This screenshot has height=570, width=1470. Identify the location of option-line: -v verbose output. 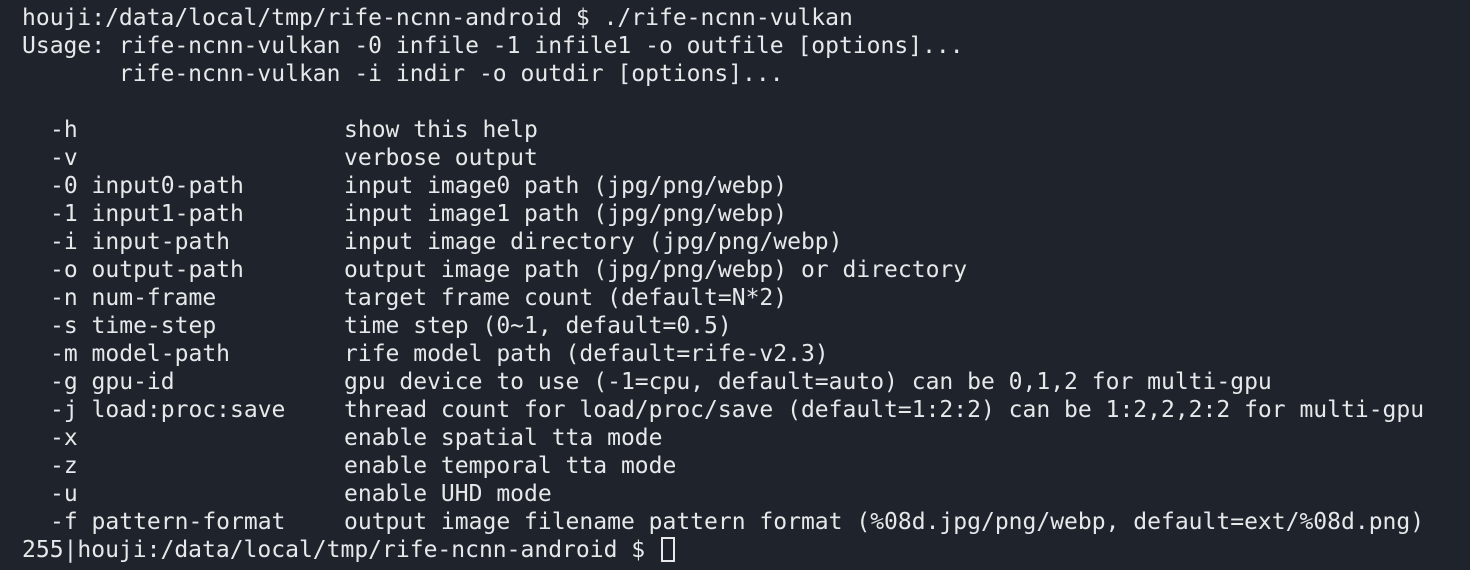
(746, 158).